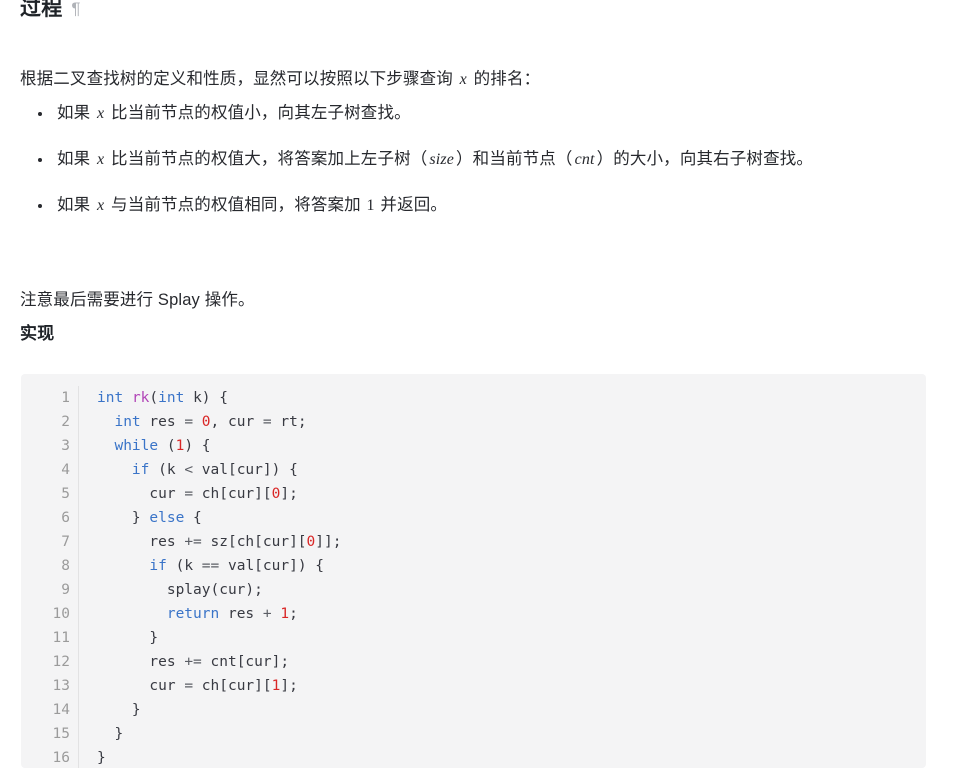 Image resolution: width=957 pixels, height=778 pixels. What do you see at coordinates (61, 662) in the screenshot?
I see `code-line-number: 12` at bounding box center [61, 662].